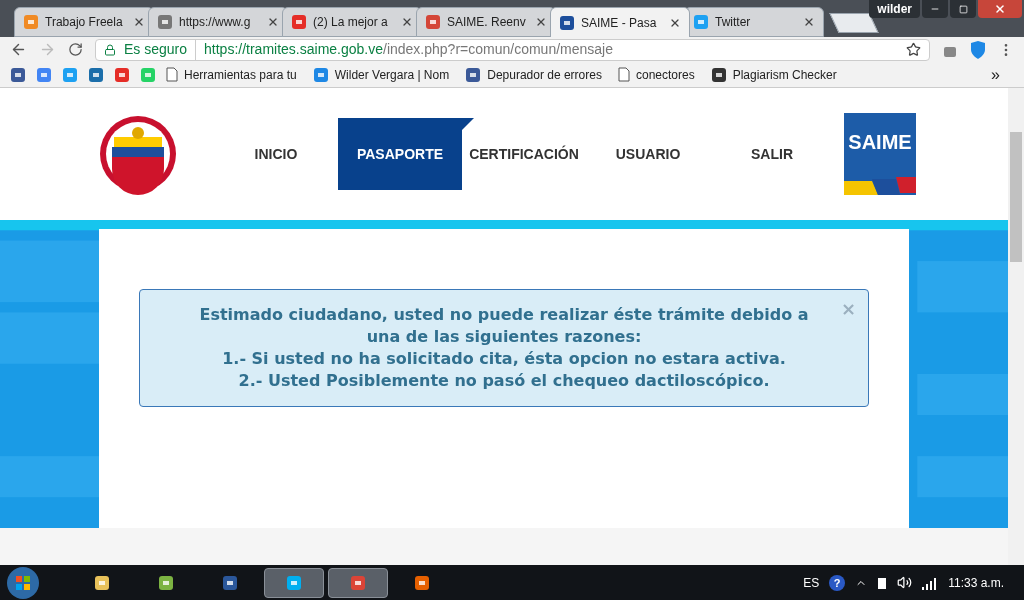 This screenshot has width=1024, height=600. I want to click on tab-title: (2) La mejor a, so click(351, 22).